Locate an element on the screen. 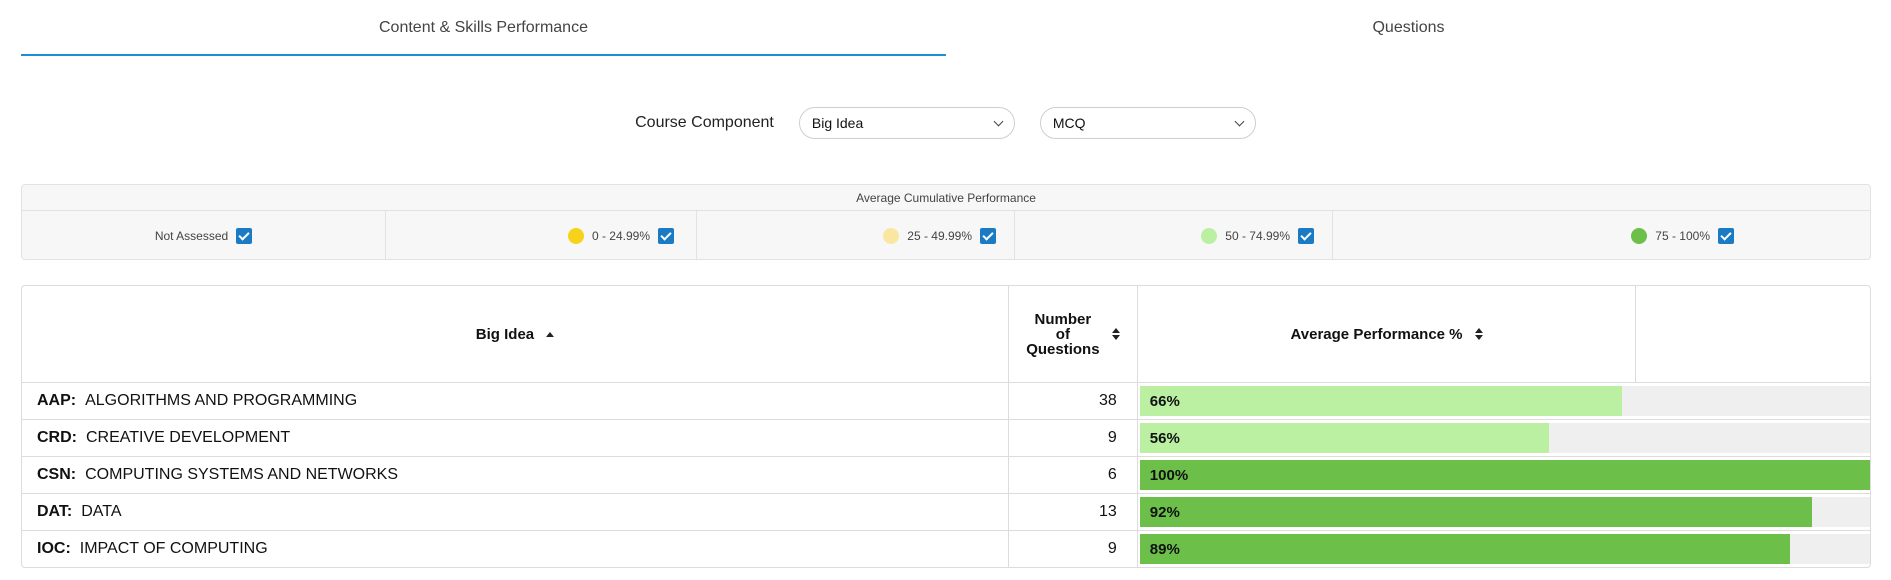 This screenshot has width=1891, height=580. big-idea-name: COMPUTING SYSTEMS AND NETWORKS is located at coordinates (242, 474).